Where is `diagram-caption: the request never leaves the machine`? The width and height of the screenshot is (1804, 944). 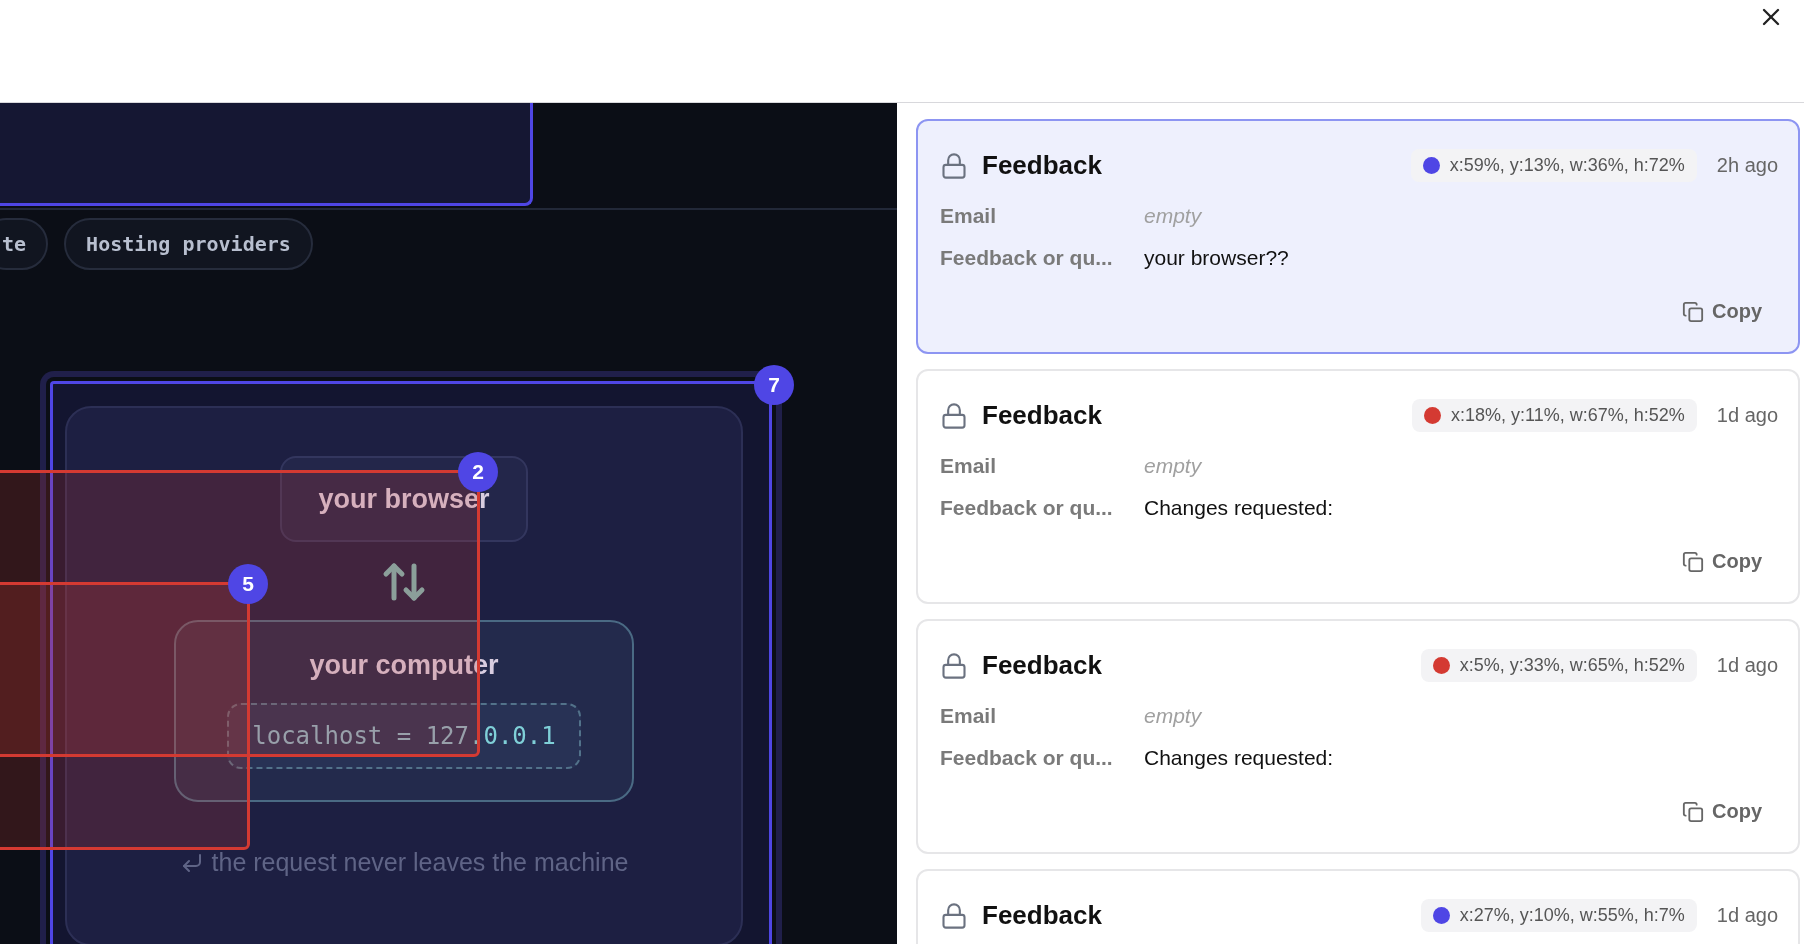
diagram-caption: the request never leaves the machine is located at coordinates (420, 862).